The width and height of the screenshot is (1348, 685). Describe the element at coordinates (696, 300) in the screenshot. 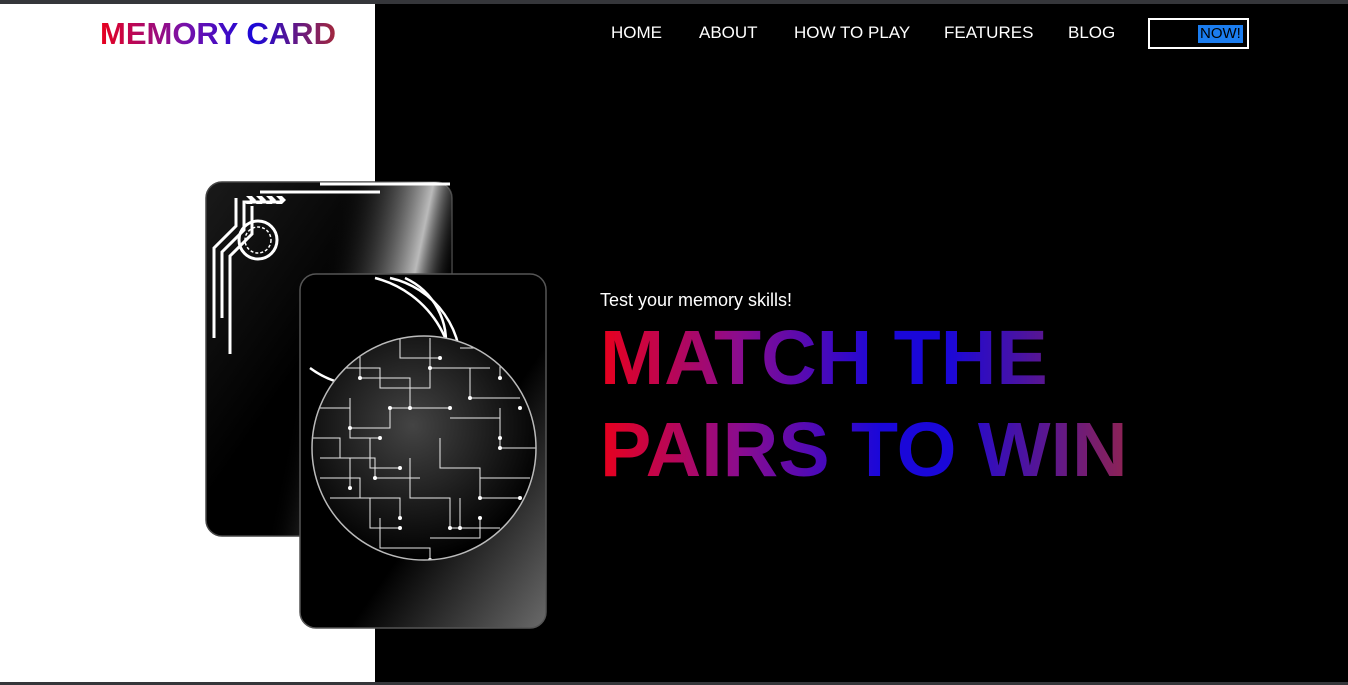

I see `hero-tagline: Test your memory skills!` at that location.